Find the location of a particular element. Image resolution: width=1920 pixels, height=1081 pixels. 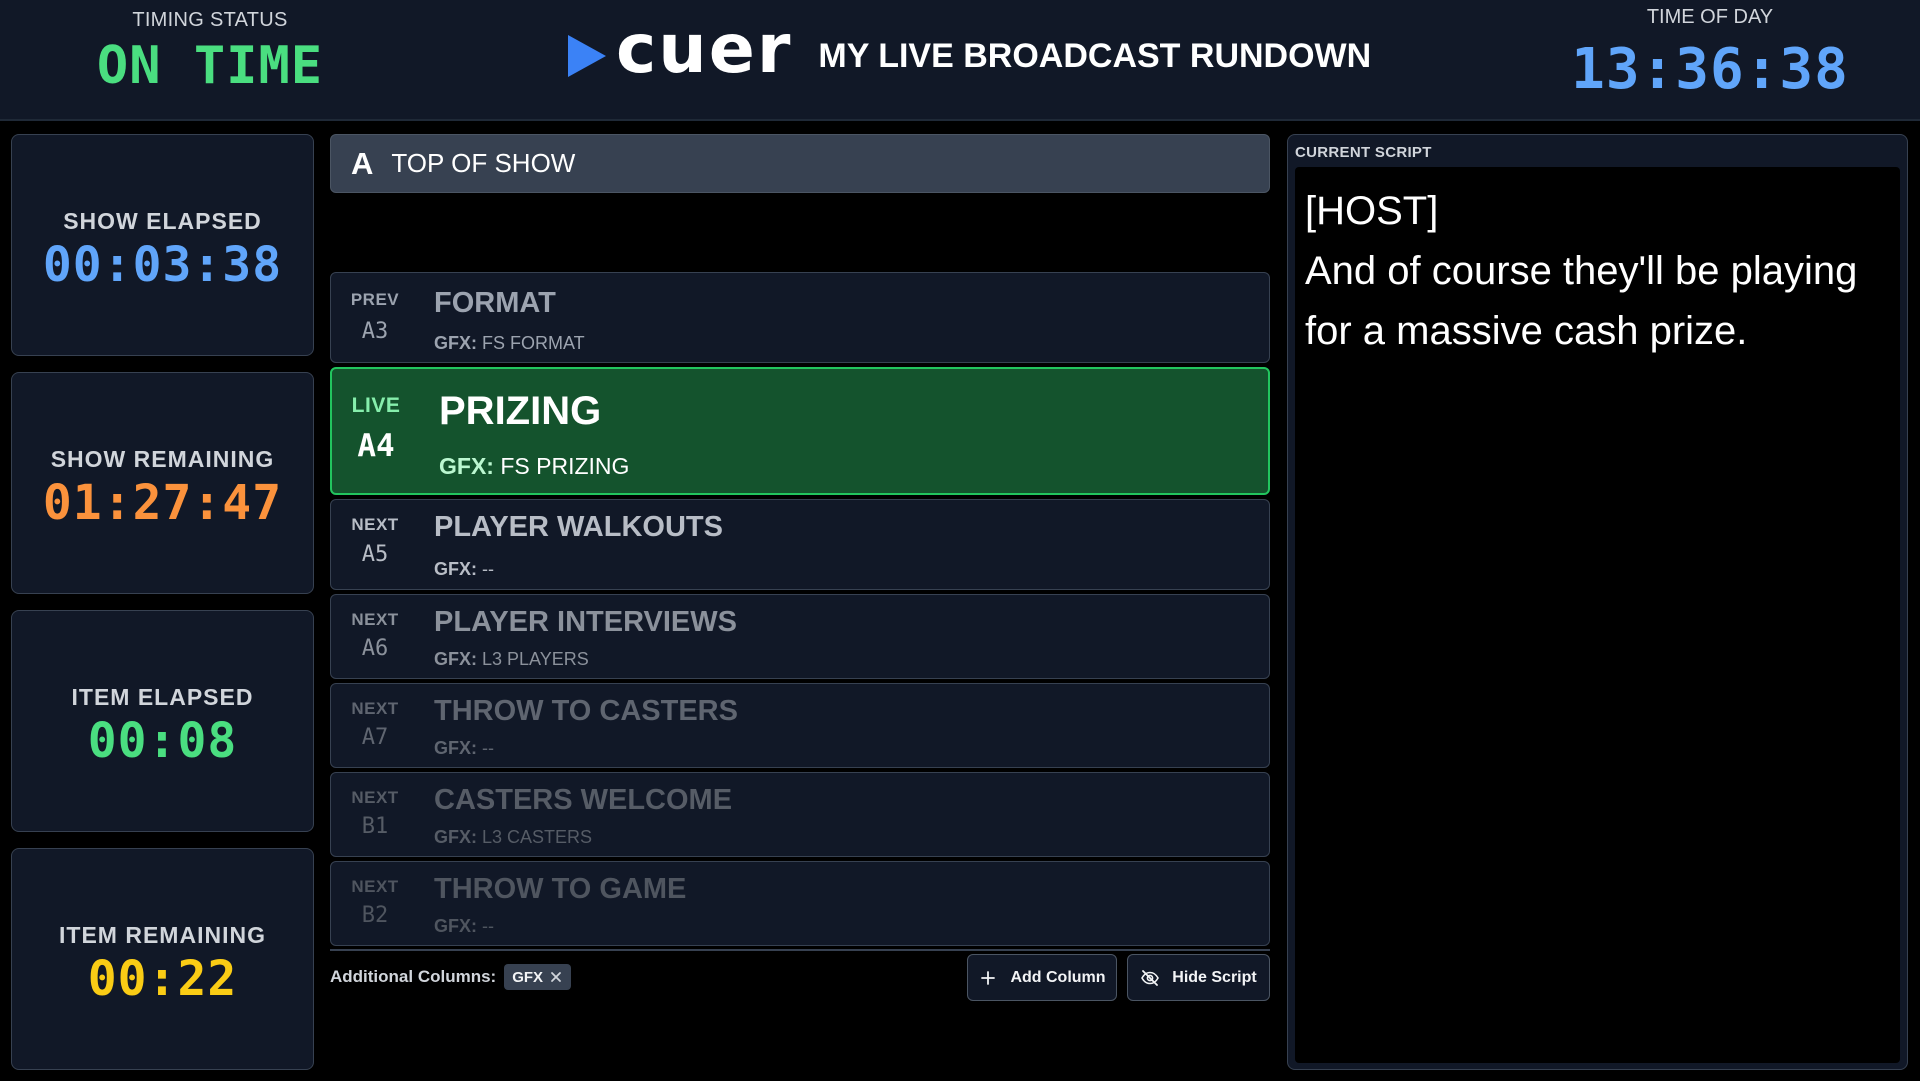

item-remaining-card: ITEM REMAINING 00:22 is located at coordinates (162, 959).